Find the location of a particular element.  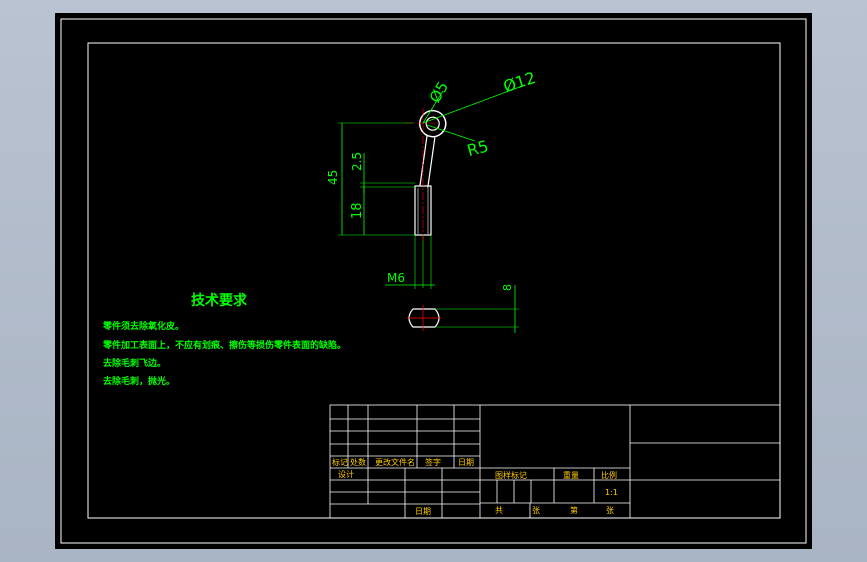

tech-req-item-4: 去除毛刺，抛光。 is located at coordinates (139, 381).